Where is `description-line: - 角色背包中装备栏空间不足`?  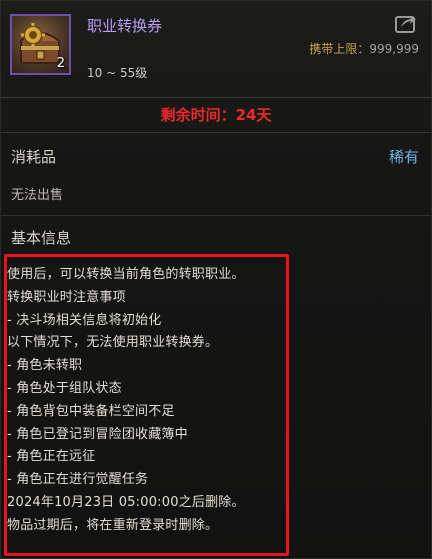
description-line: - 角色背包中装备栏空间不足 is located at coordinates (91, 411).